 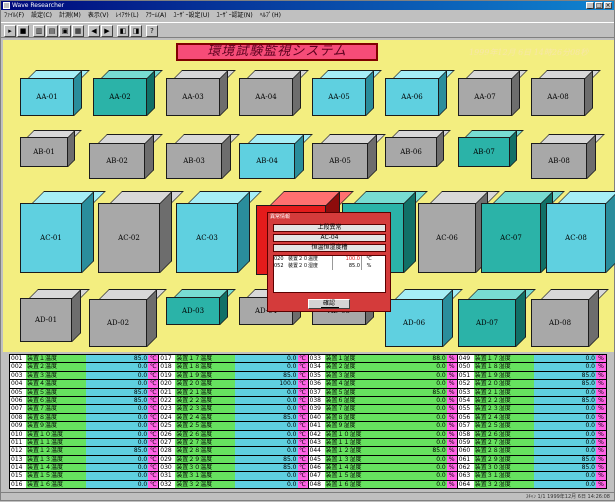 I want to click on chamber-aa-02: AA-02, so click(x=124, y=93).